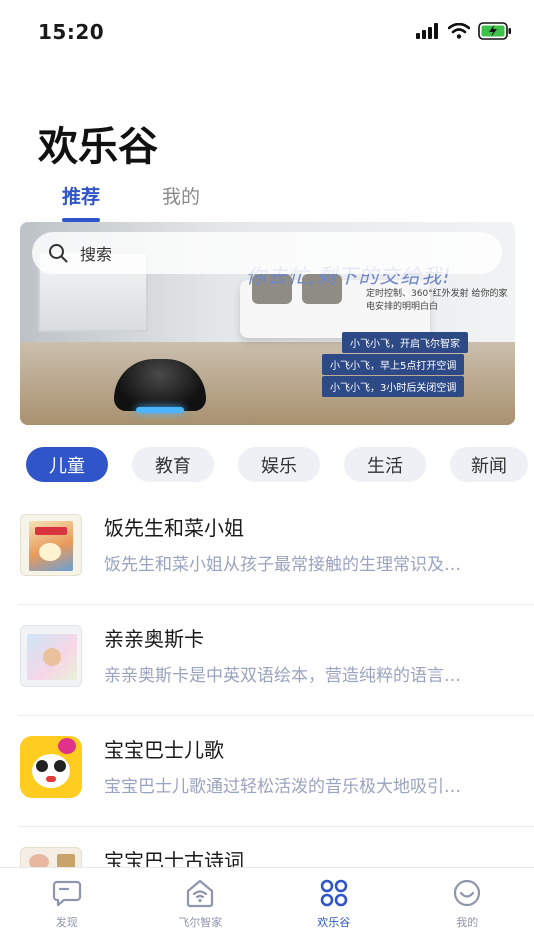  I want to click on banner-command: 小飞小飞，早上5点打开空调, so click(393, 364).